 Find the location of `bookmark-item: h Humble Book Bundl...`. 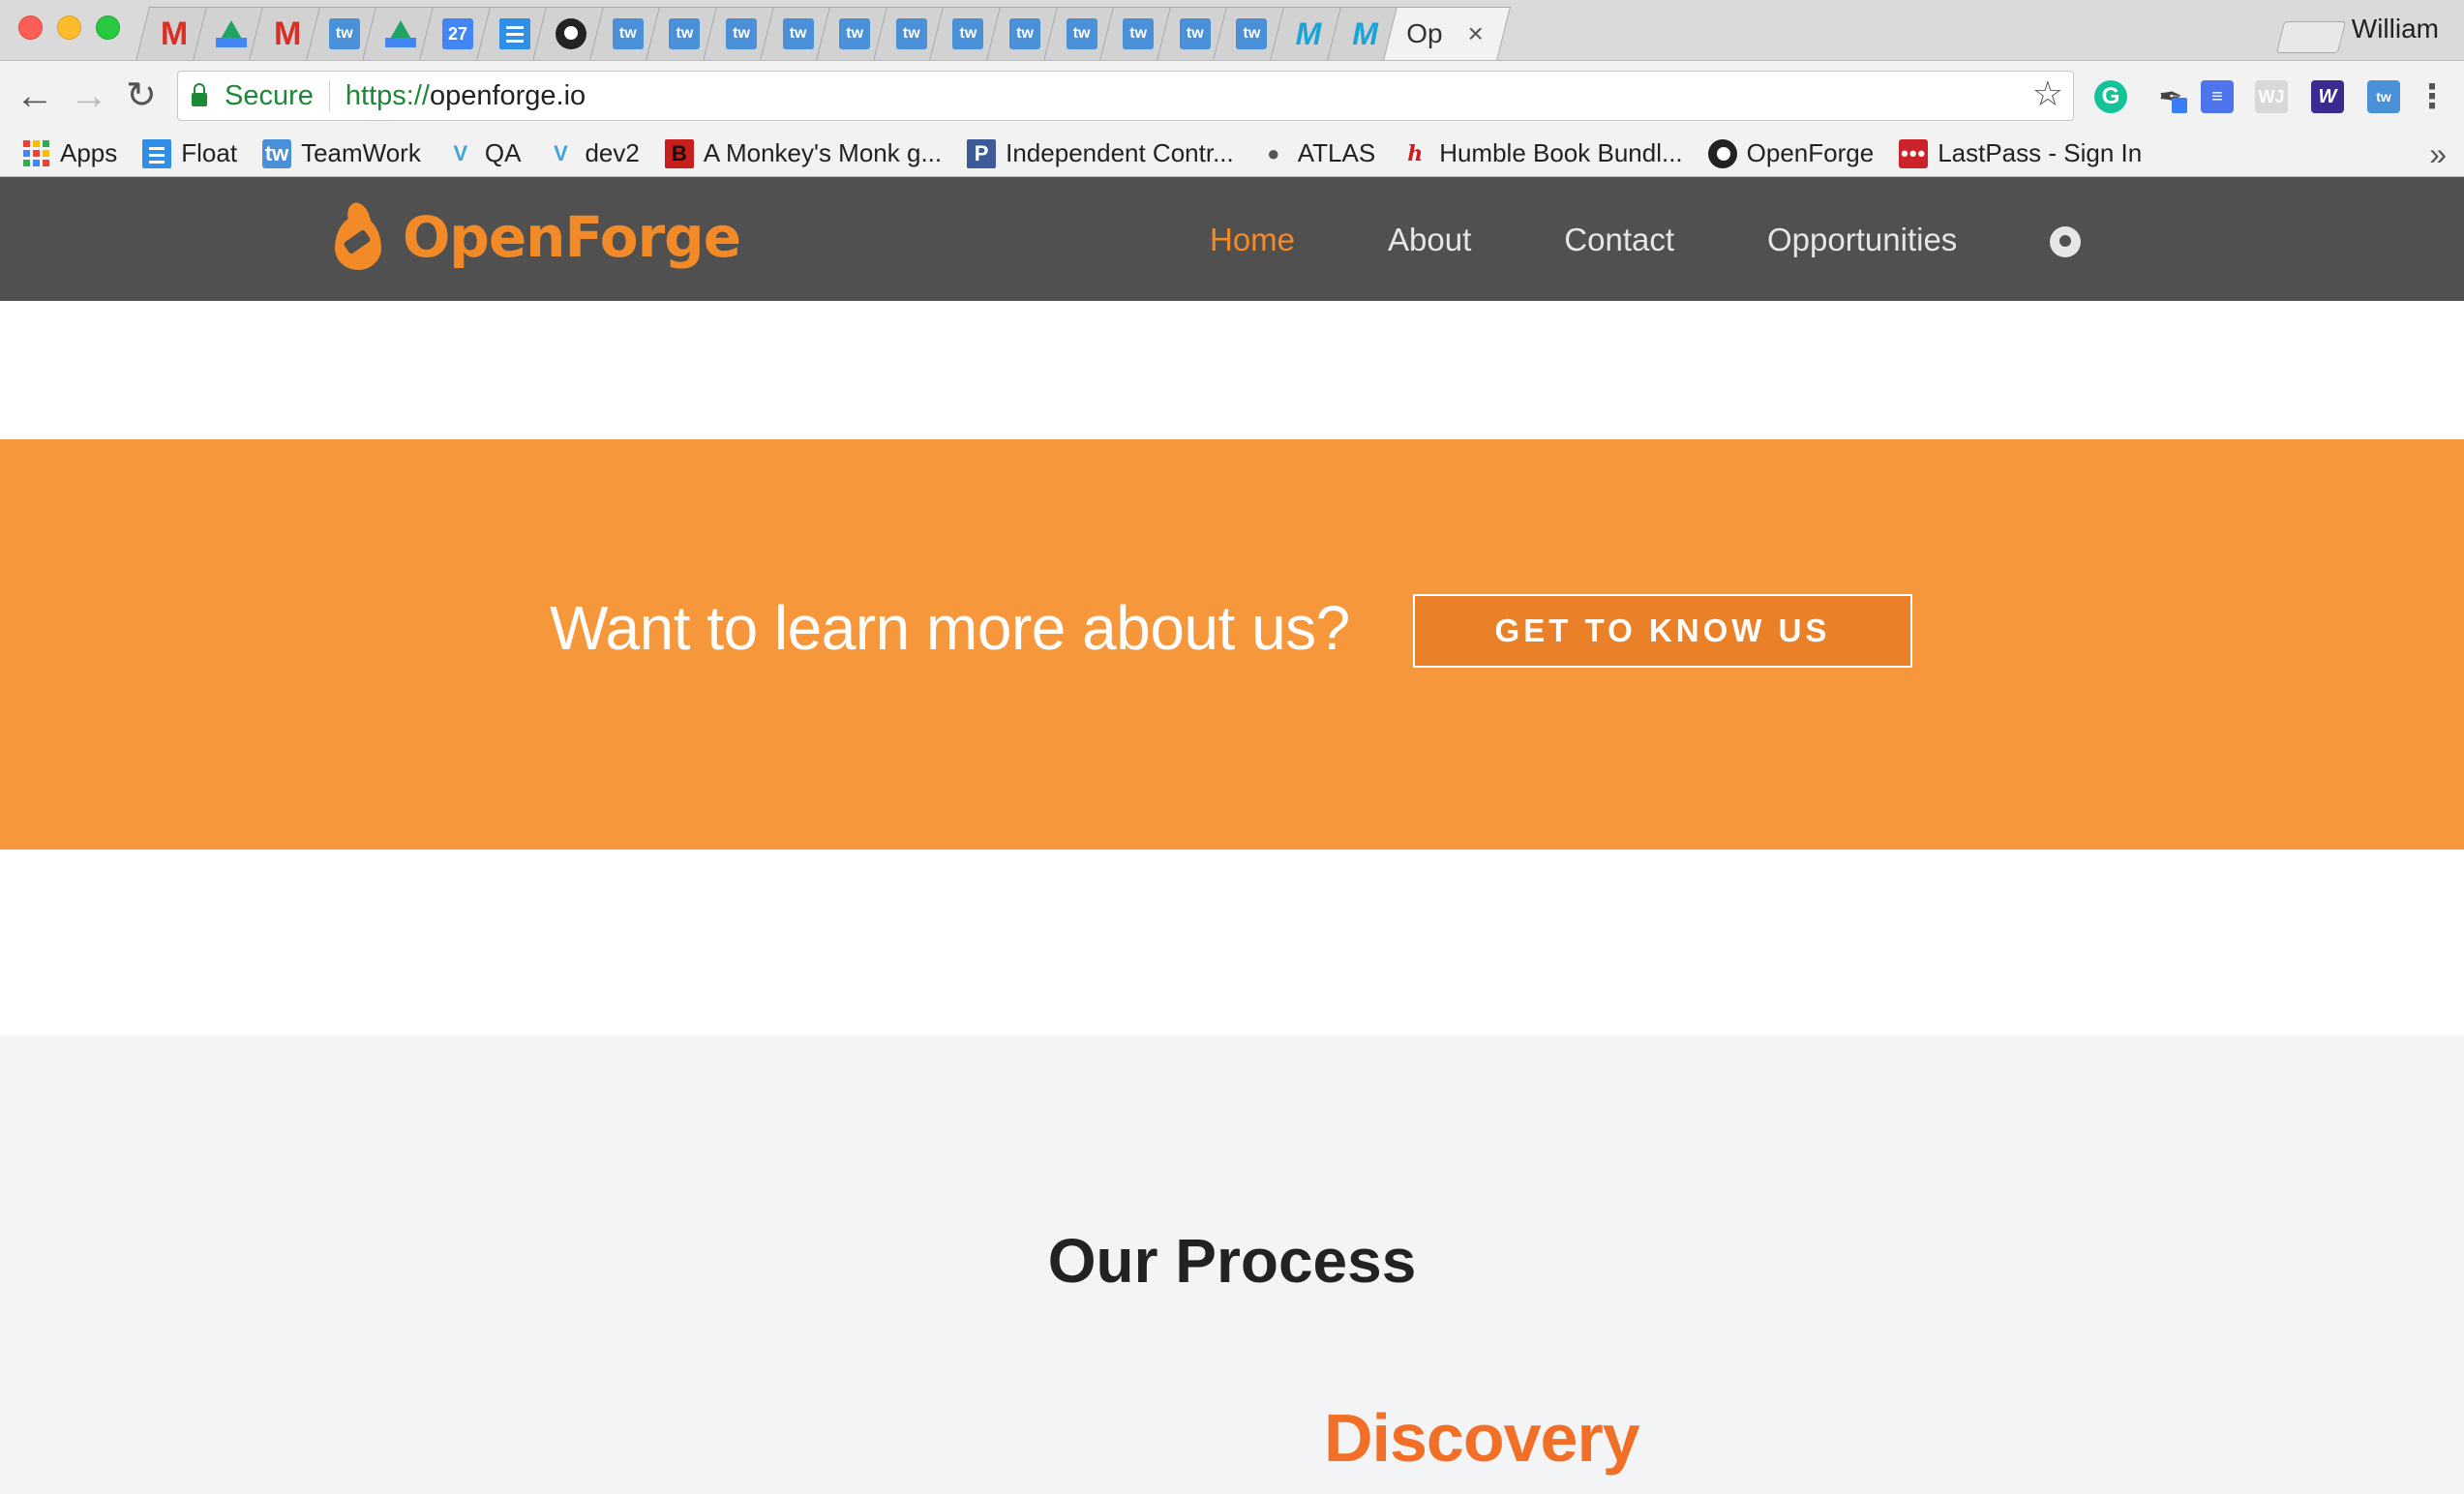

bookmark-item: h Humble Book Bundl... is located at coordinates (1541, 153).